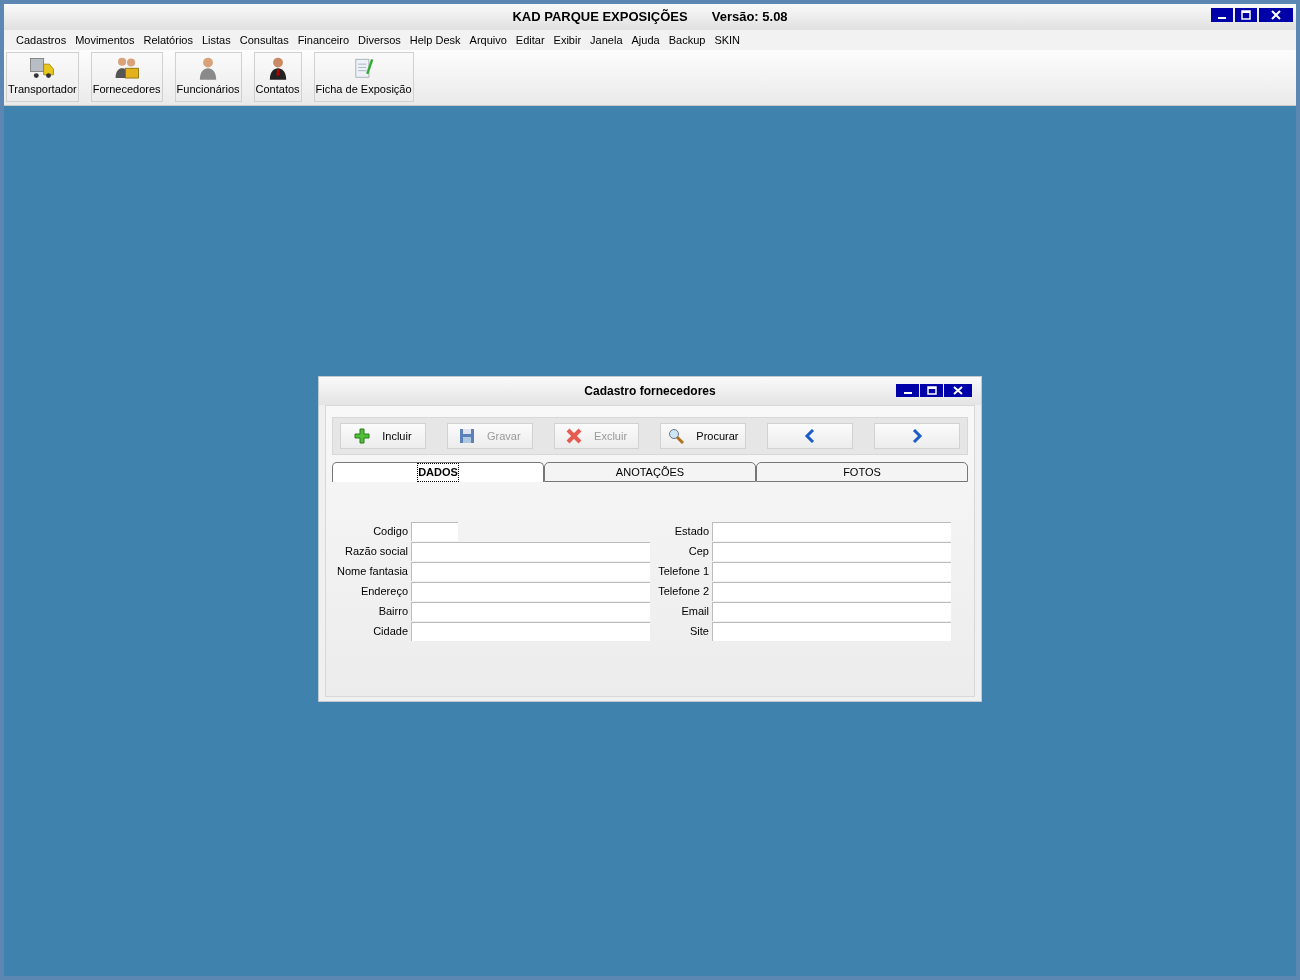 Image resolution: width=1300 pixels, height=980 pixels. What do you see at coordinates (703, 436) in the screenshot?
I see `search-button: Procurar` at bounding box center [703, 436].